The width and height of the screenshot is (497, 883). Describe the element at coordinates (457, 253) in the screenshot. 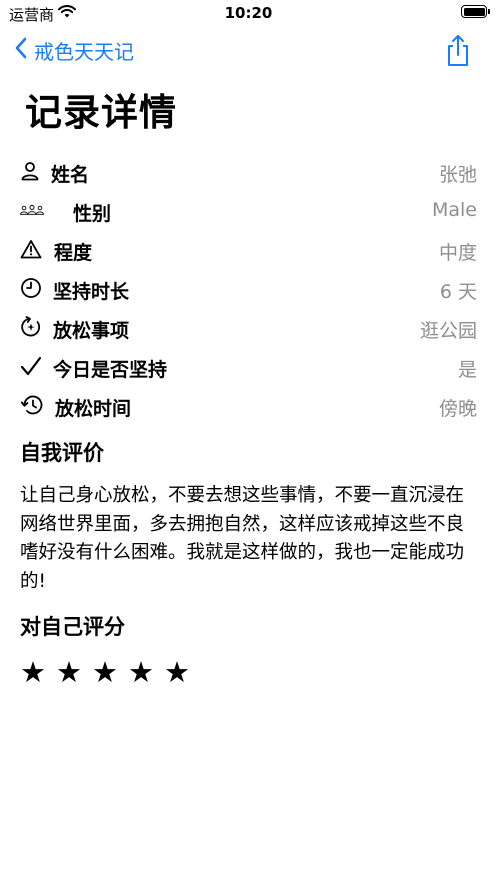

I see `field-value: 中度` at that location.